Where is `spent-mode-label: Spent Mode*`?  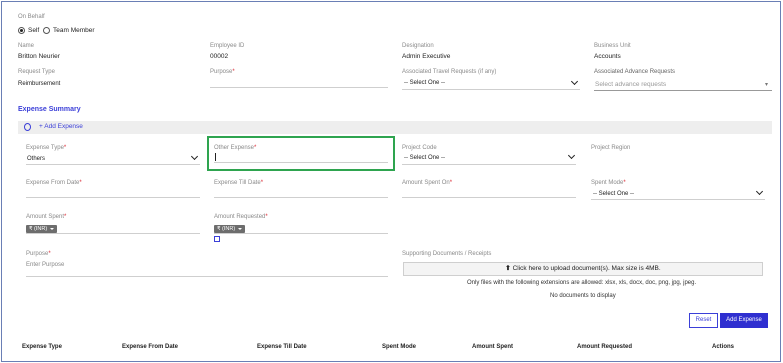
spent-mode-label: Spent Mode* is located at coordinates (608, 183).